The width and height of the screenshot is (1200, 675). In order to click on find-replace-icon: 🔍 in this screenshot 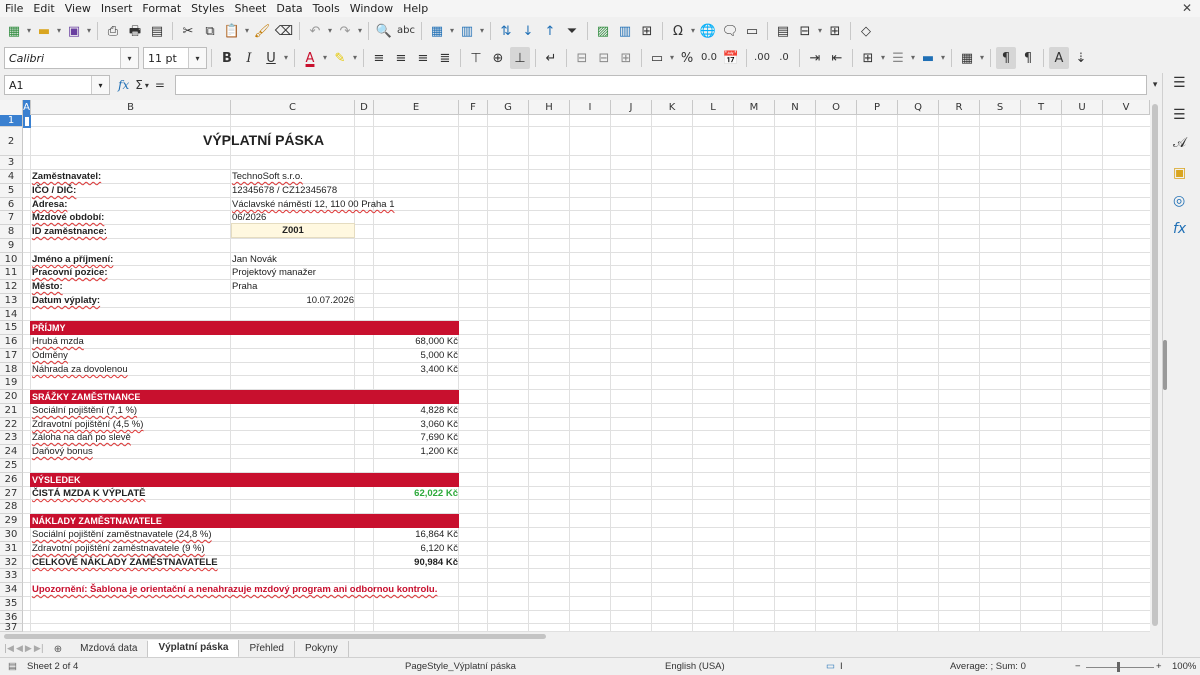, I will do `click(384, 31)`.